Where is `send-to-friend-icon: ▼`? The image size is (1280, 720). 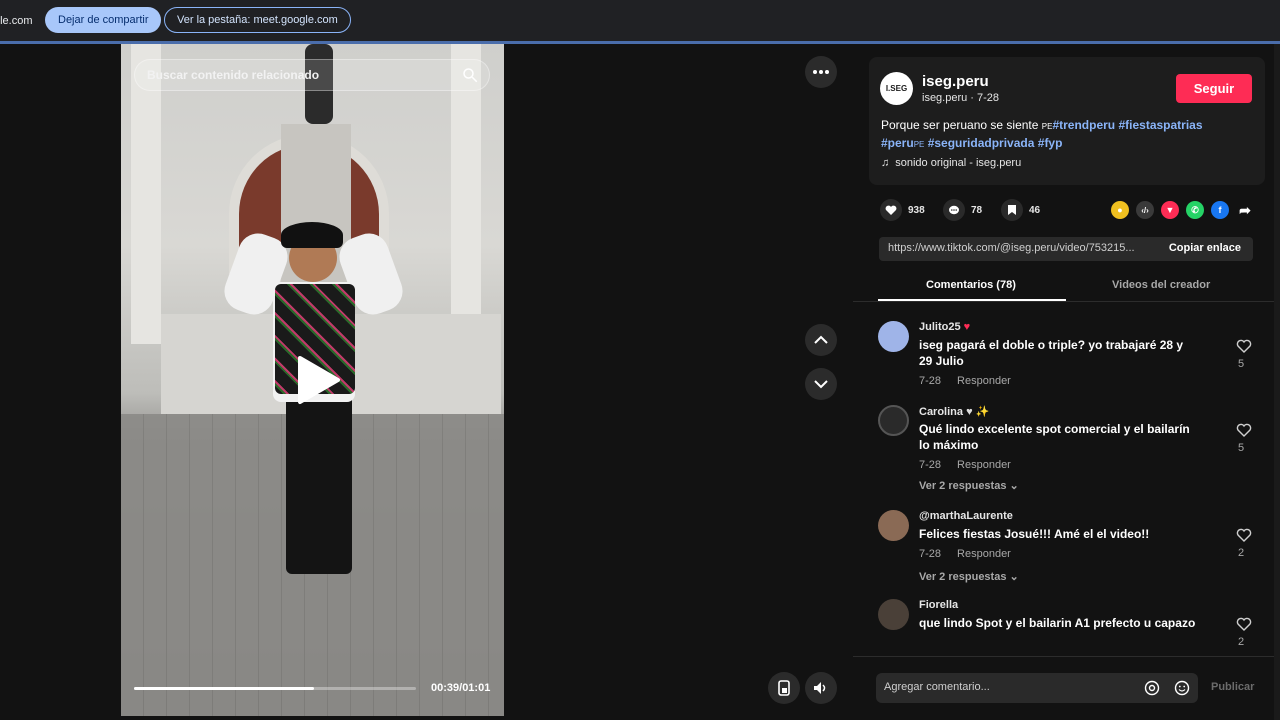
send-to-friend-icon: ▼ is located at coordinates (1170, 210).